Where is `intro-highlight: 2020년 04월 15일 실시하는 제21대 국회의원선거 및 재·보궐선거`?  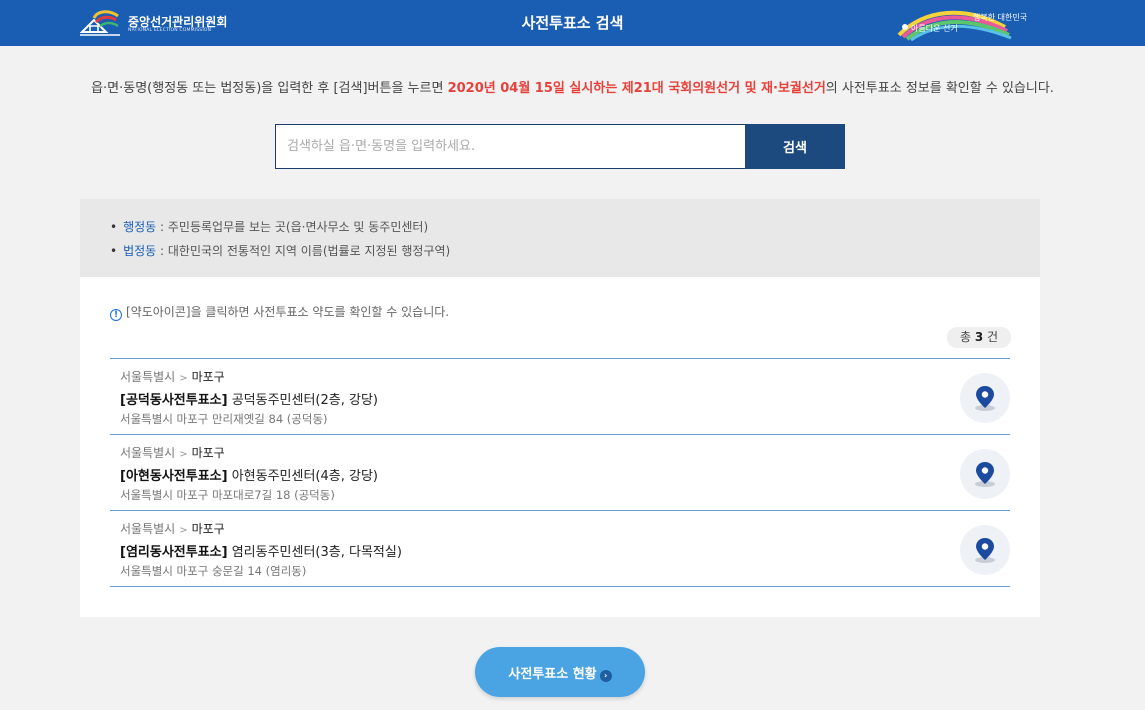
intro-highlight: 2020년 04월 15일 실시하는 제21대 국회의원선거 및 재·보궐선거 is located at coordinates (636, 88).